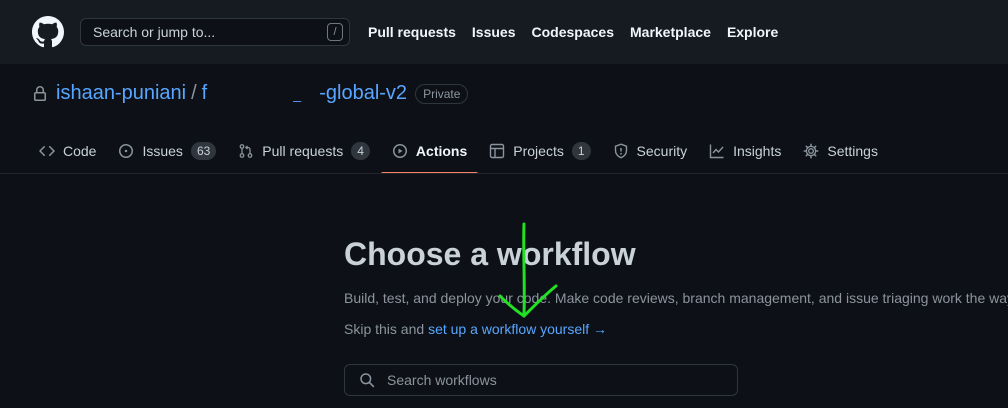 The width and height of the screenshot is (1008, 408). Describe the element at coordinates (662, 151) in the screenshot. I see `tab-security-label: Security` at that location.